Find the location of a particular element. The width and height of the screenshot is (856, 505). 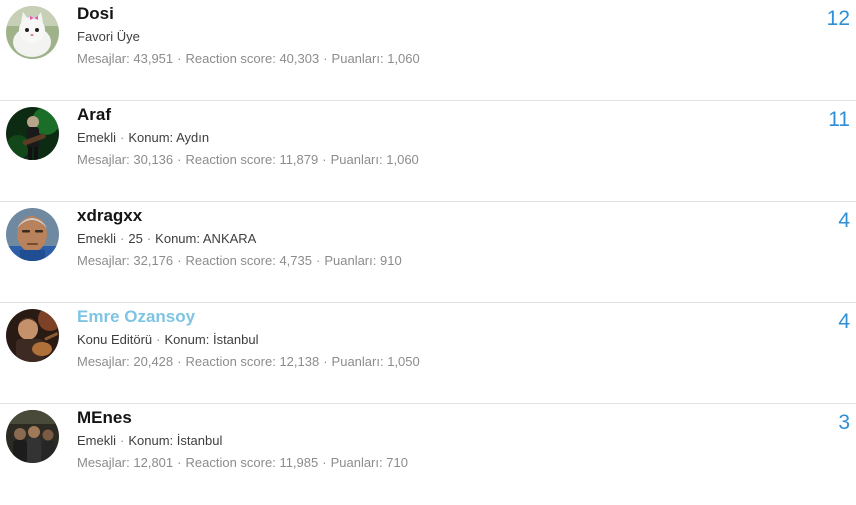

user-title-line: Emekli · 25 · Konum: ANKARA is located at coordinates (239, 239).